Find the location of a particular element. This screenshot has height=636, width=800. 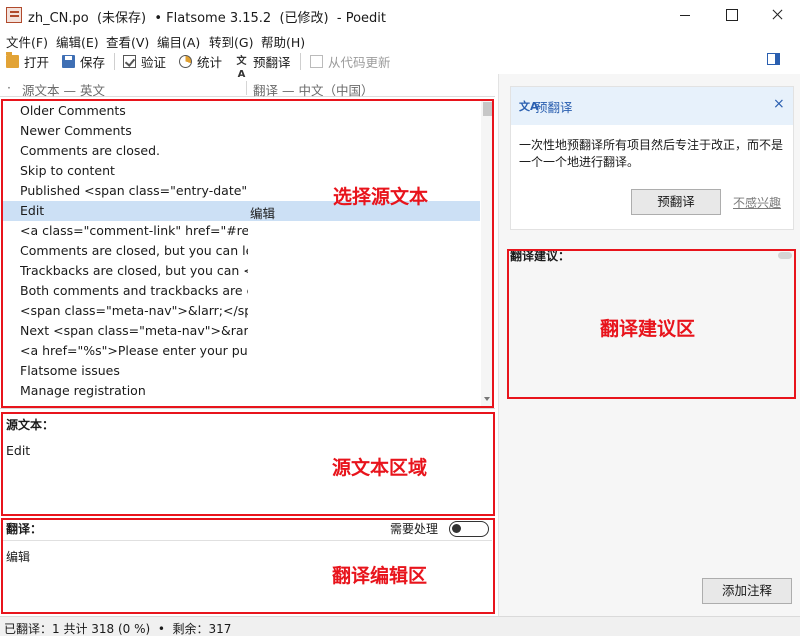

column-divider is located at coordinates (246, 88).